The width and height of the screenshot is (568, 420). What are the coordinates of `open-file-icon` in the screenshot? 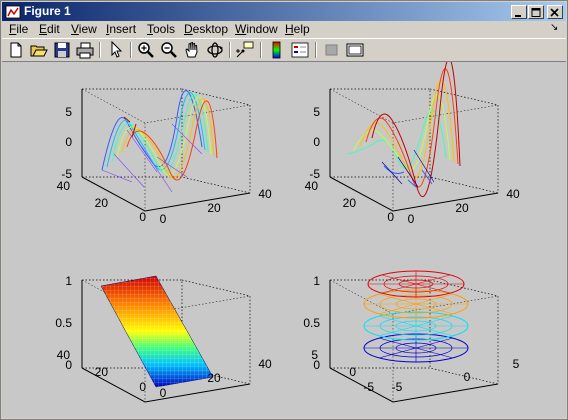 It's located at (39, 51).